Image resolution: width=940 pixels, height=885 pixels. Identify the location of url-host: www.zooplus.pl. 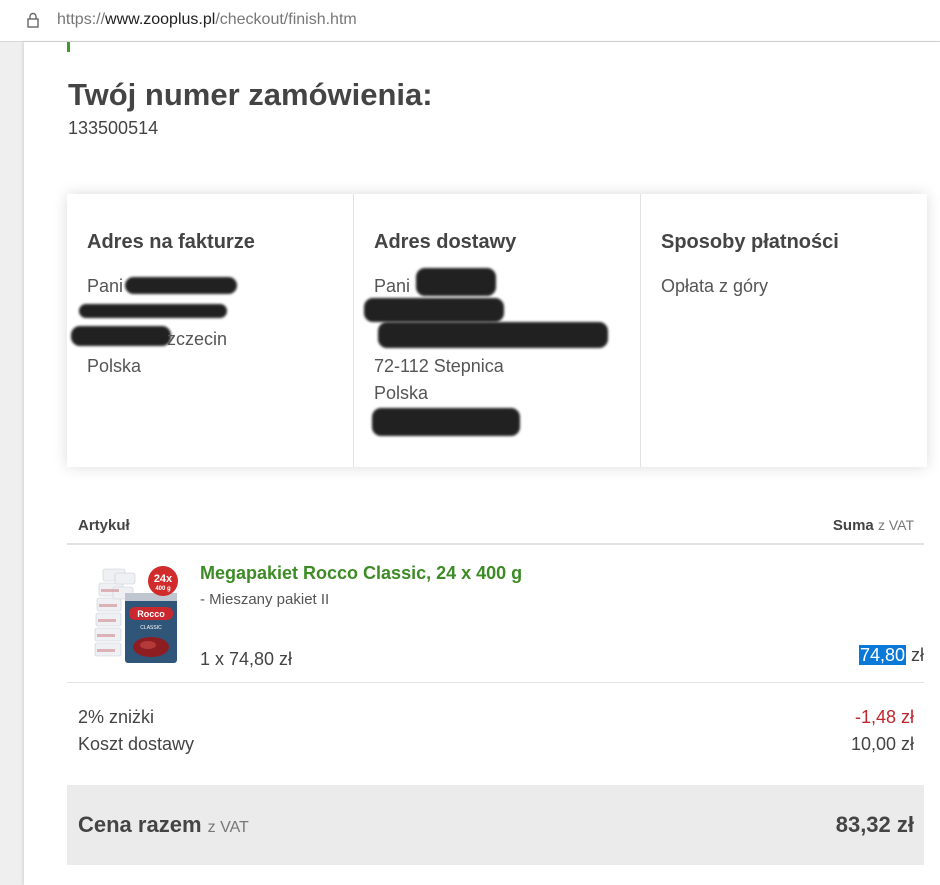
(160, 19).